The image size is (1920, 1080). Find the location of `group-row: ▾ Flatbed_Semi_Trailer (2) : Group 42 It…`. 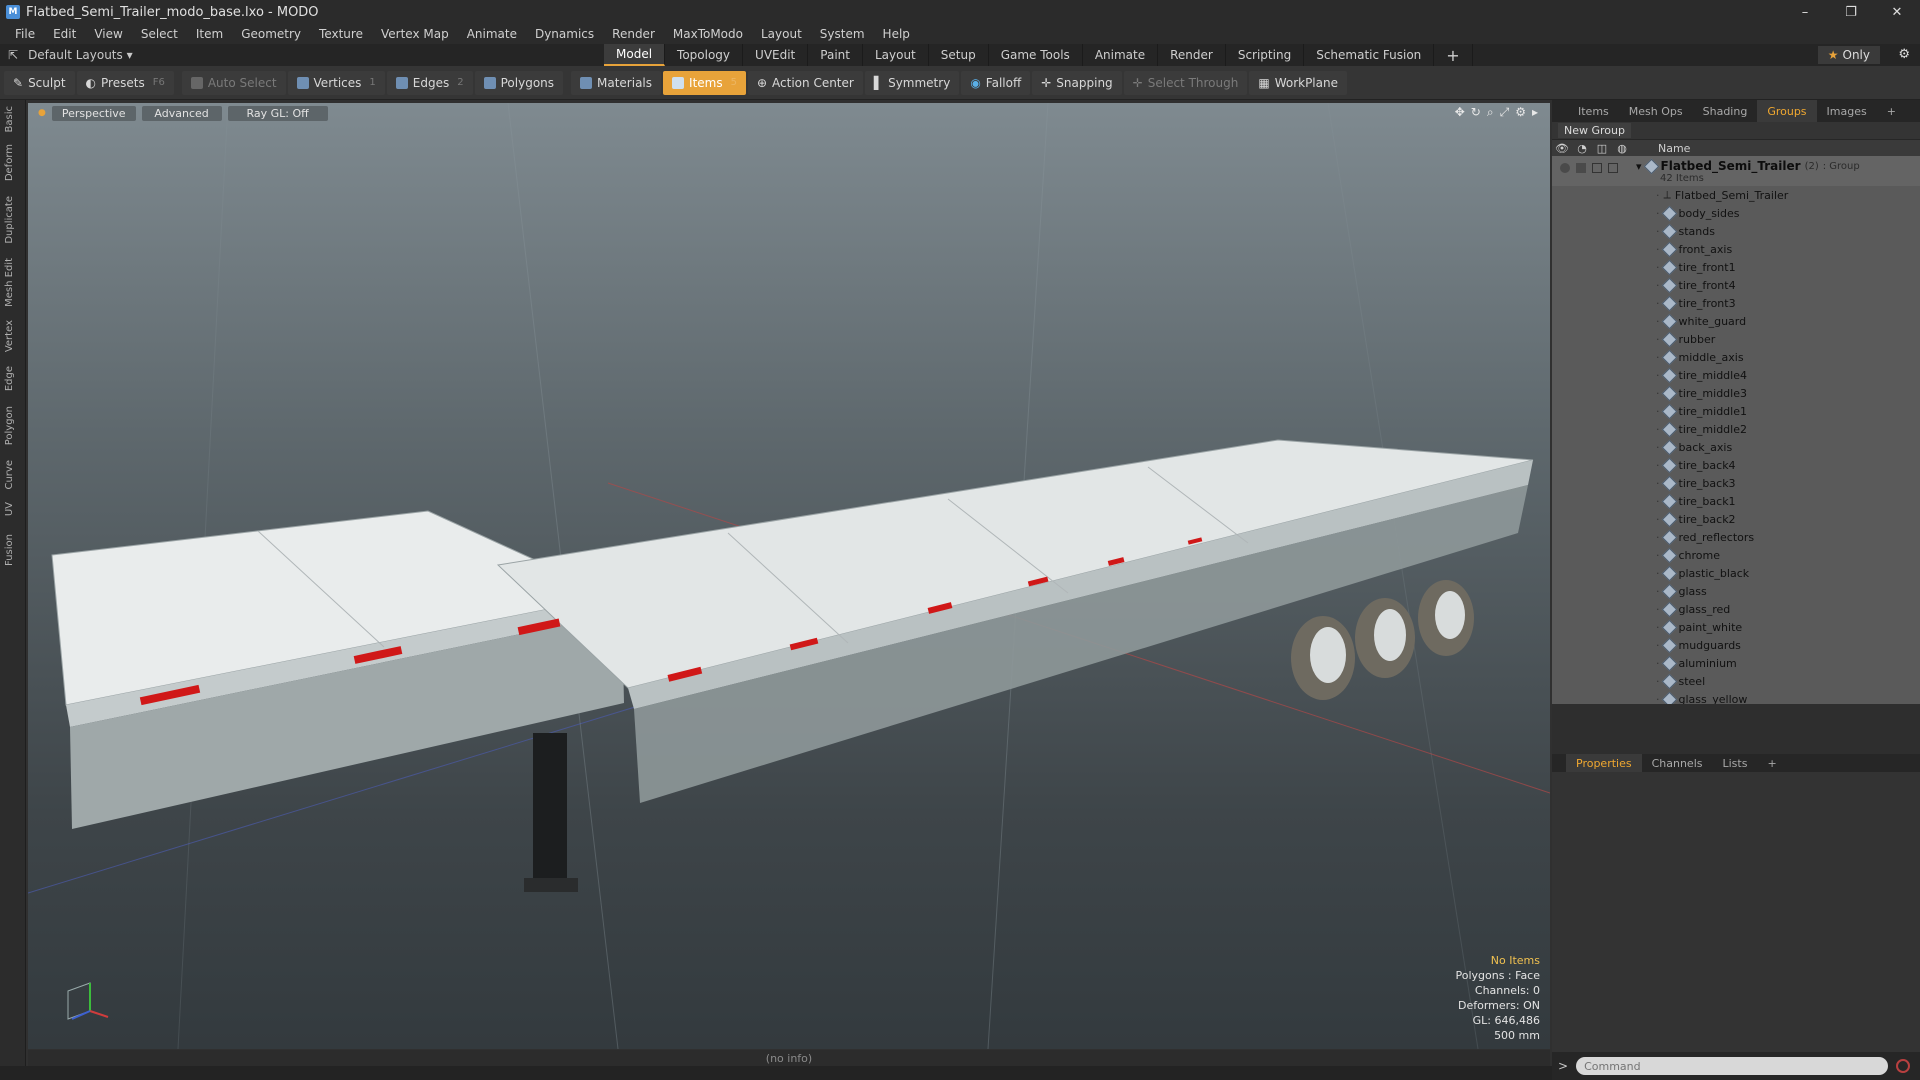

group-row: ▾ Flatbed_Semi_Trailer (2) : Group 42 It… is located at coordinates (1736, 171).